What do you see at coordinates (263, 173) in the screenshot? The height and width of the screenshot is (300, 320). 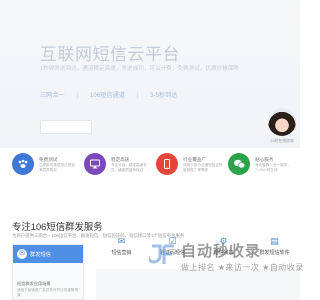 I see `feature-item: 贴心服务 专业客服一对一服务，7×24小时在线` at bounding box center [263, 173].